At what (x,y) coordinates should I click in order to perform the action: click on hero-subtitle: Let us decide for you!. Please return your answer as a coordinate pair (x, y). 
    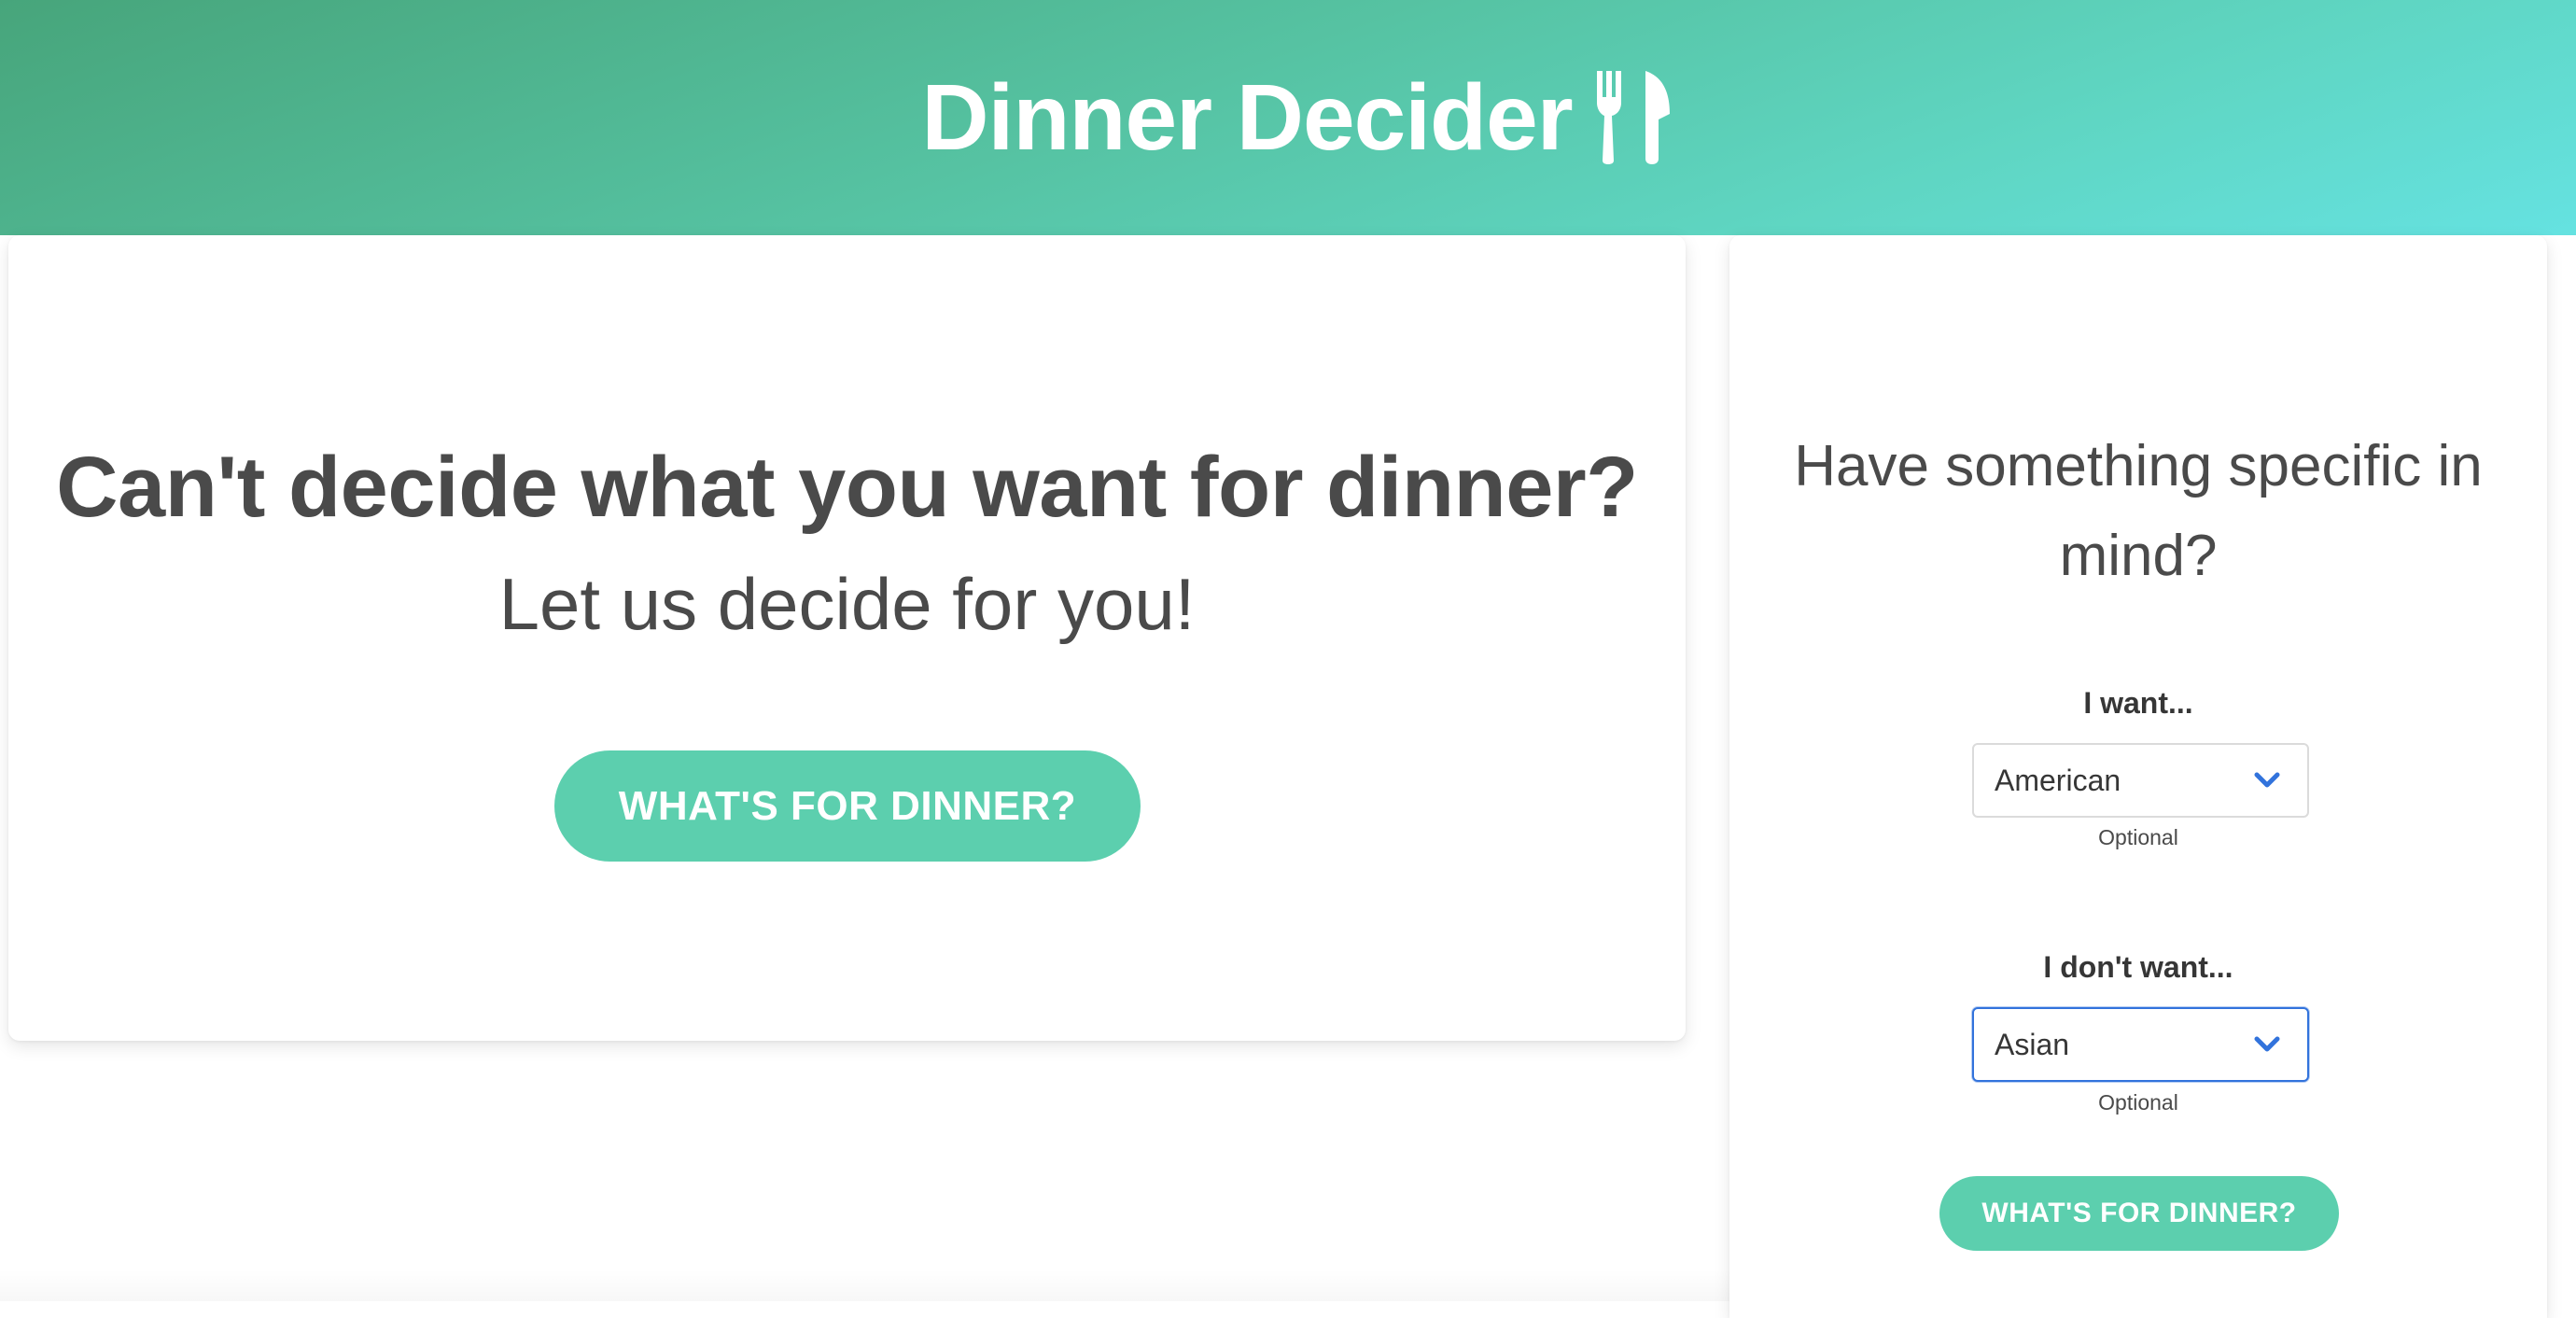
    Looking at the image, I should click on (847, 604).